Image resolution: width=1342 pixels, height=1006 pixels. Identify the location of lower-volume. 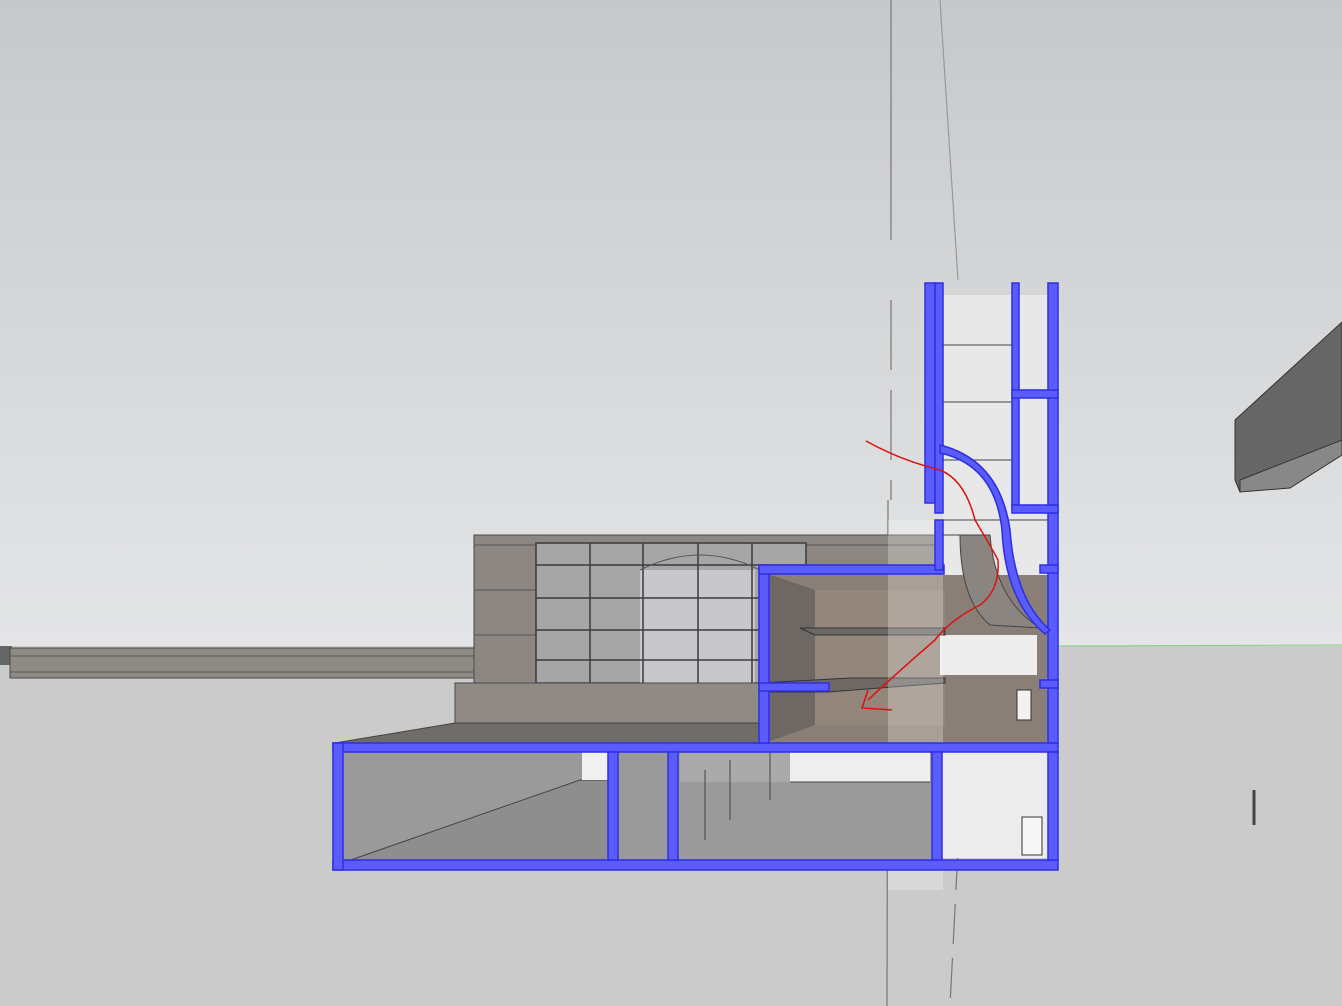
(695, 807).